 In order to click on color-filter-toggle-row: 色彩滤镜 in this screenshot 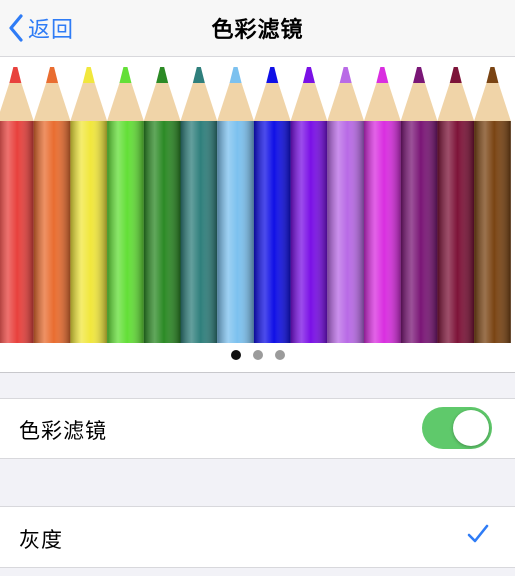, I will do `click(257, 428)`.